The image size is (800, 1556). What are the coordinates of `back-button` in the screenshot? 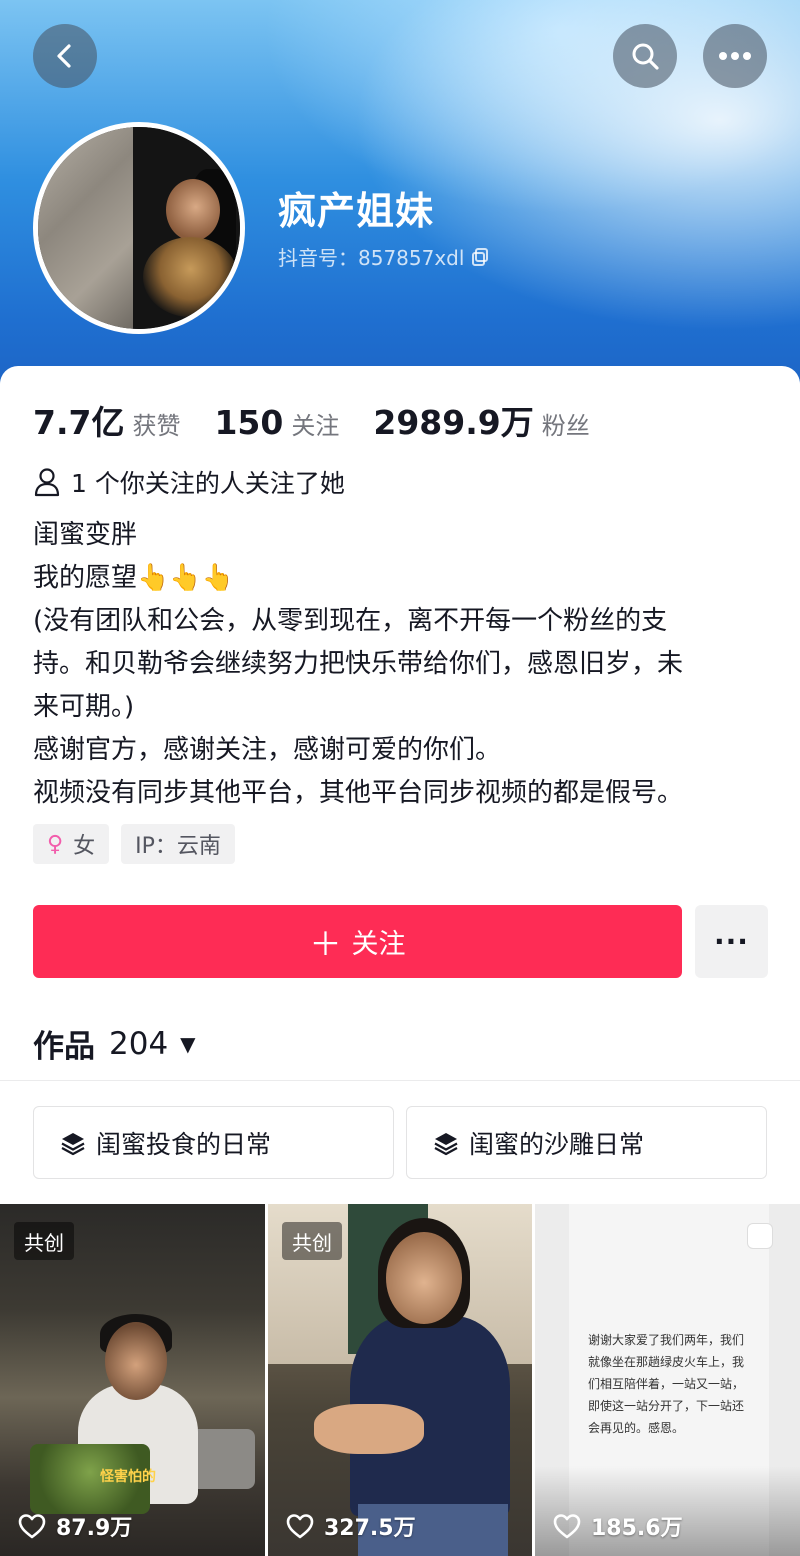 It's located at (65, 56).